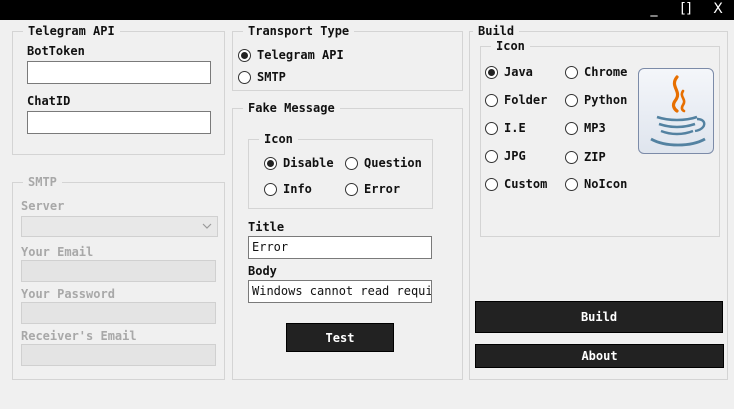  What do you see at coordinates (606, 100) in the screenshot?
I see `build-icon-python-label: Python` at bounding box center [606, 100].